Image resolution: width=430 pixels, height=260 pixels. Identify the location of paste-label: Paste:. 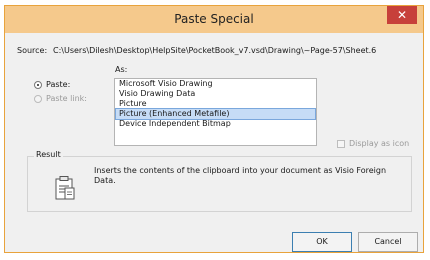
(58, 84).